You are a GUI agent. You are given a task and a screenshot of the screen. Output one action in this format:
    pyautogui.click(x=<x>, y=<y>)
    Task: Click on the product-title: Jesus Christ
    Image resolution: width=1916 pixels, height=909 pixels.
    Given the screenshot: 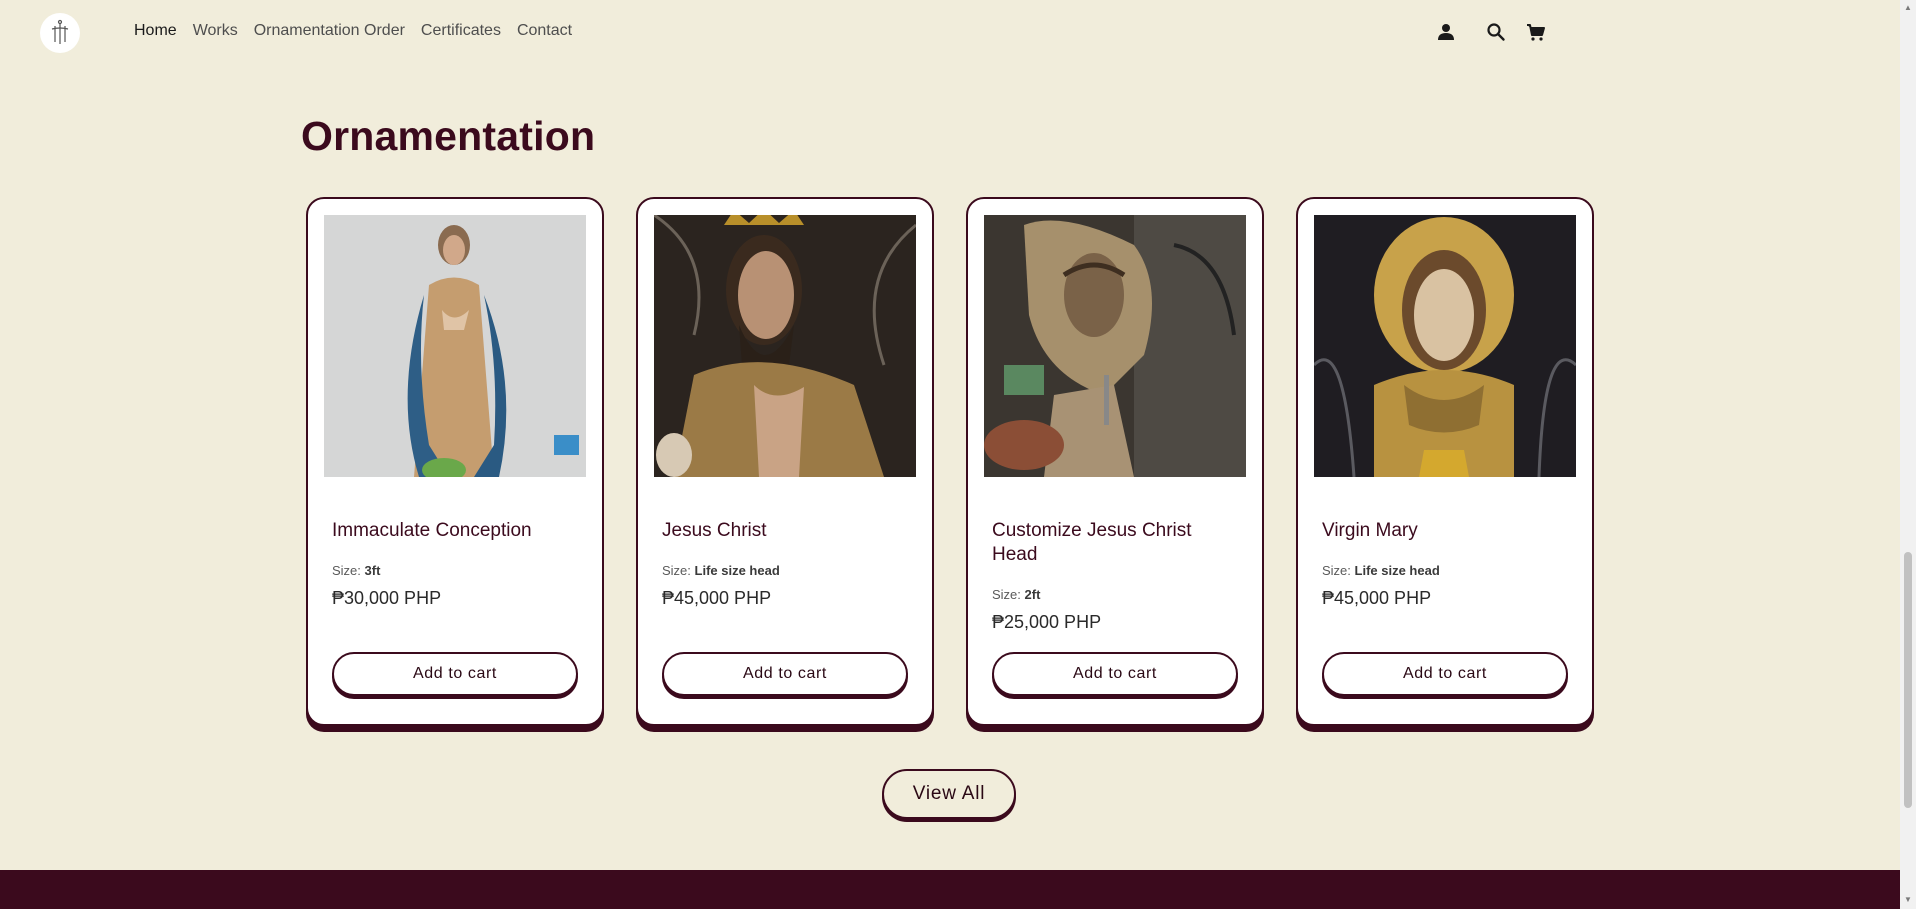 What is the action you would take?
    pyautogui.click(x=787, y=531)
    